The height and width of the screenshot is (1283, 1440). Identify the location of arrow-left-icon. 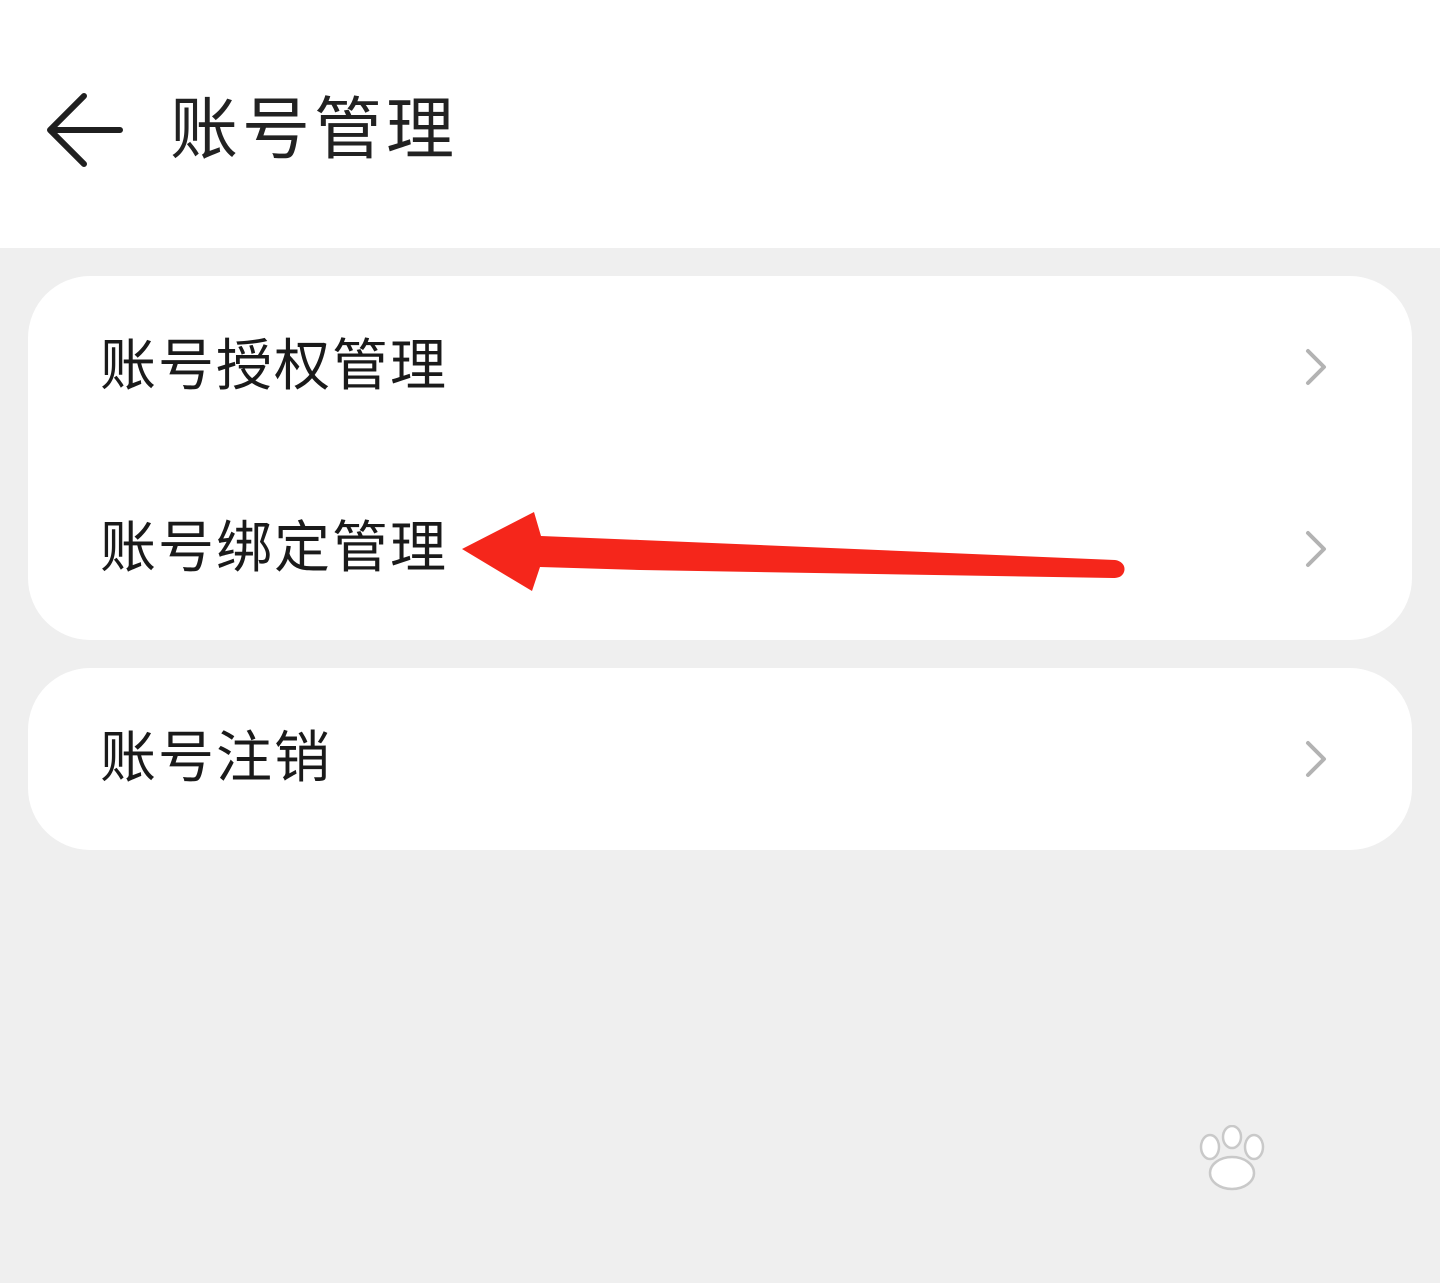
(85, 130).